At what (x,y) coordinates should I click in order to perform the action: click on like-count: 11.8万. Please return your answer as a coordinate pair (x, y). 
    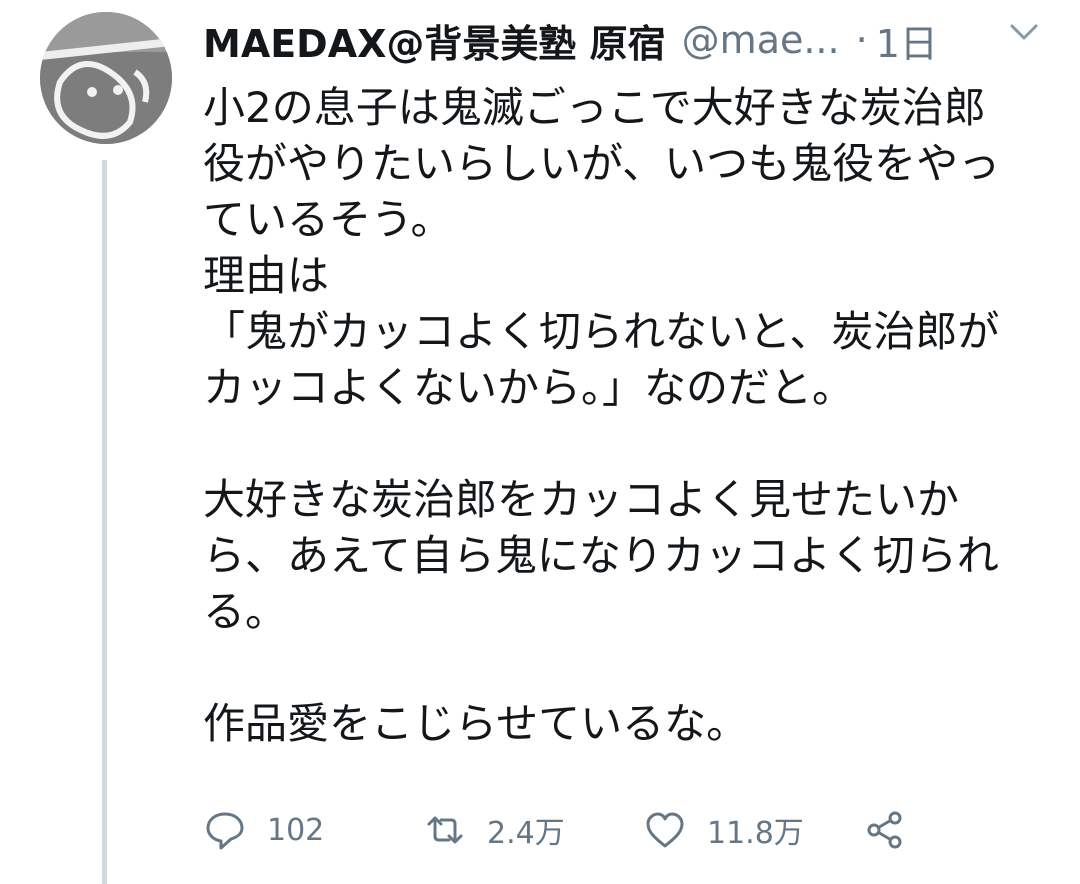
    Looking at the image, I should click on (755, 833).